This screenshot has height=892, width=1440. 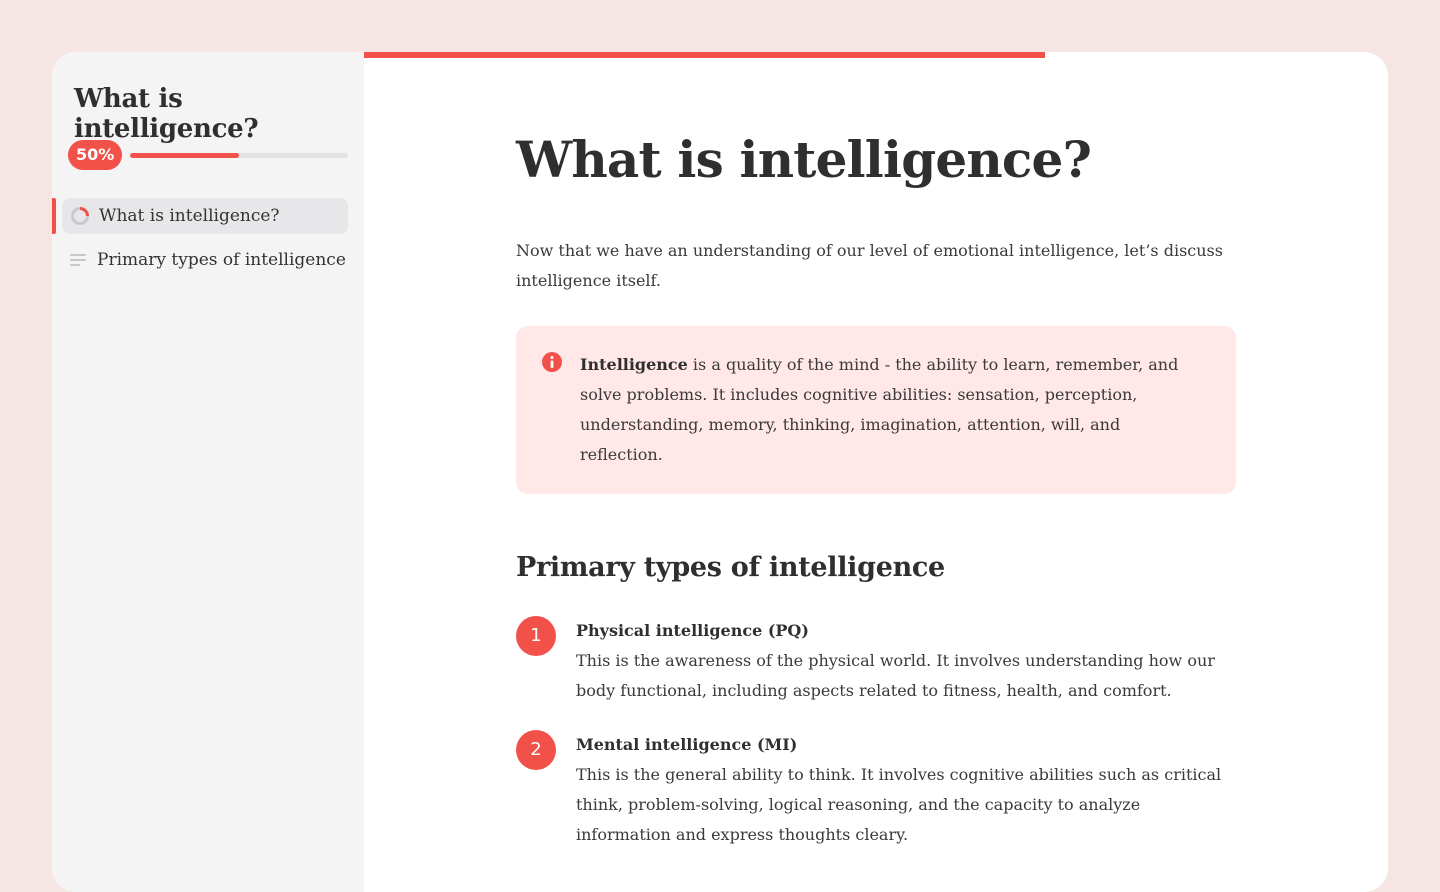 What do you see at coordinates (221, 260) in the screenshot?
I see `nav-item-label: Primary types of intelligence` at bounding box center [221, 260].